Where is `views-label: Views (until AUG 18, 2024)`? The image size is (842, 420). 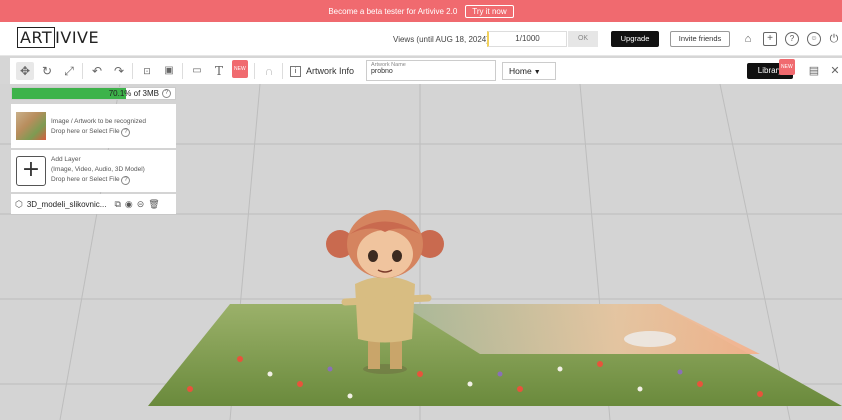
views-label: Views (until AUG 18, 2024) is located at coordinates (441, 39).